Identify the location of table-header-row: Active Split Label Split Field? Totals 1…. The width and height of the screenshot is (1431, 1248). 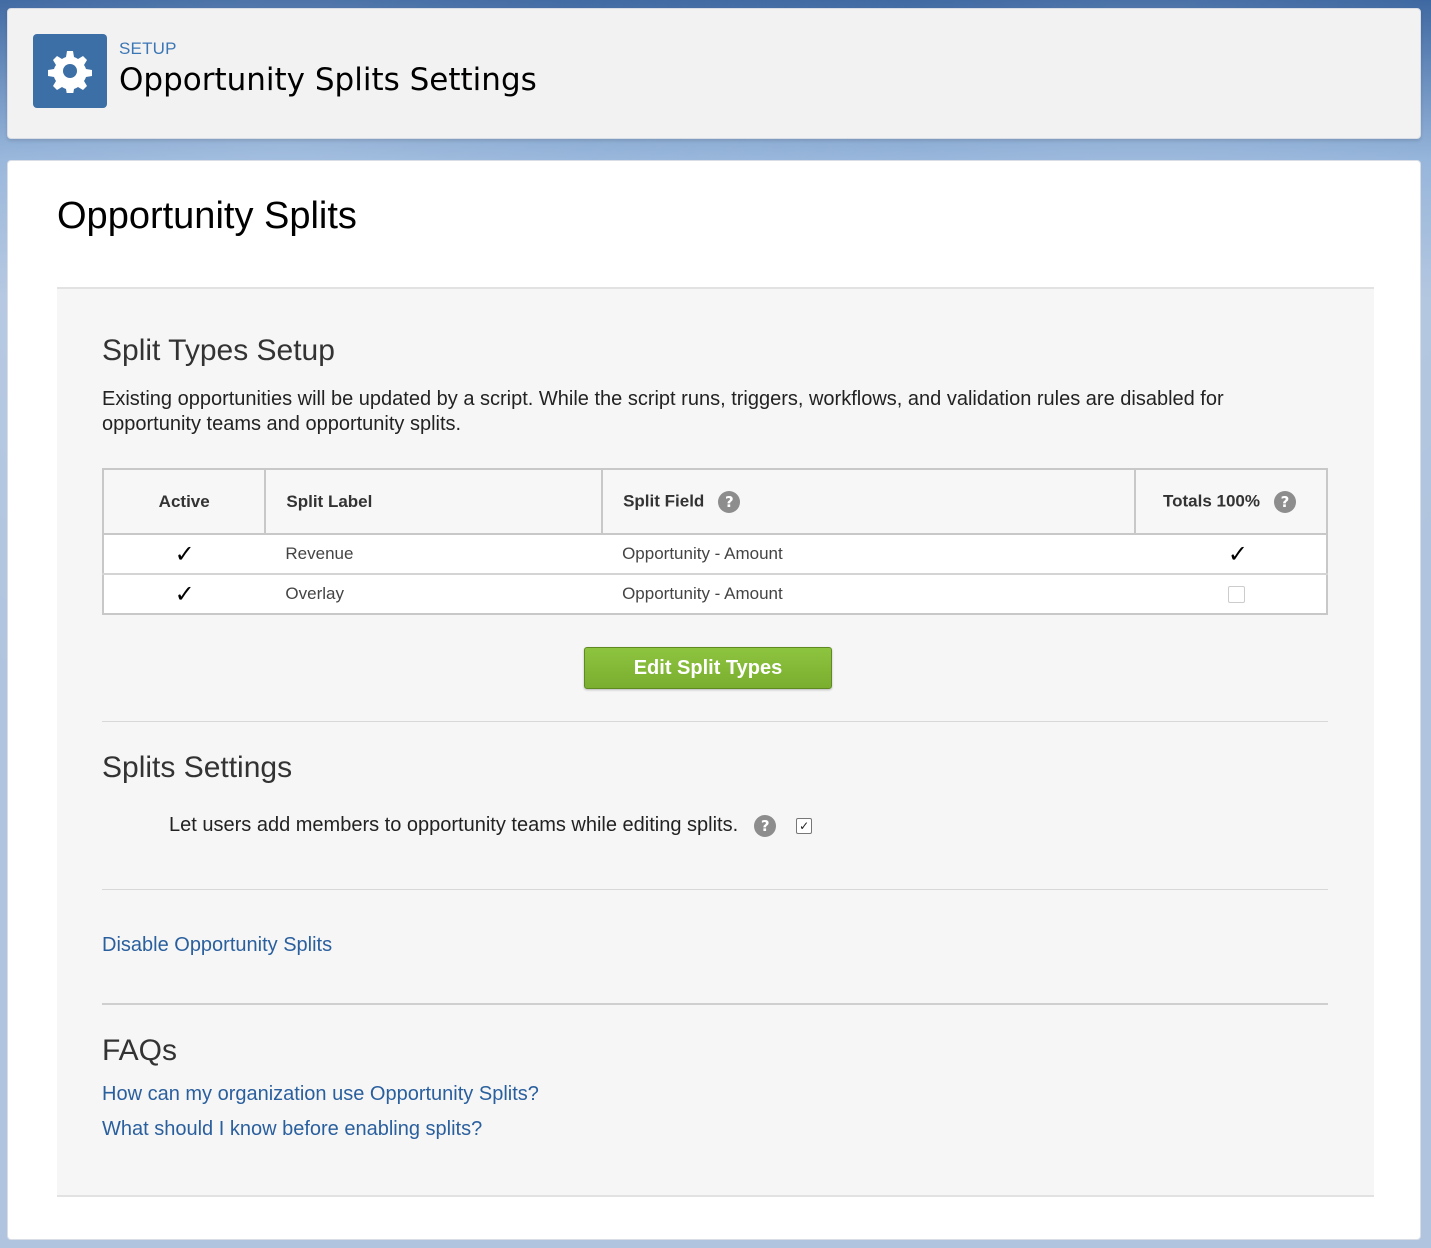
(715, 501).